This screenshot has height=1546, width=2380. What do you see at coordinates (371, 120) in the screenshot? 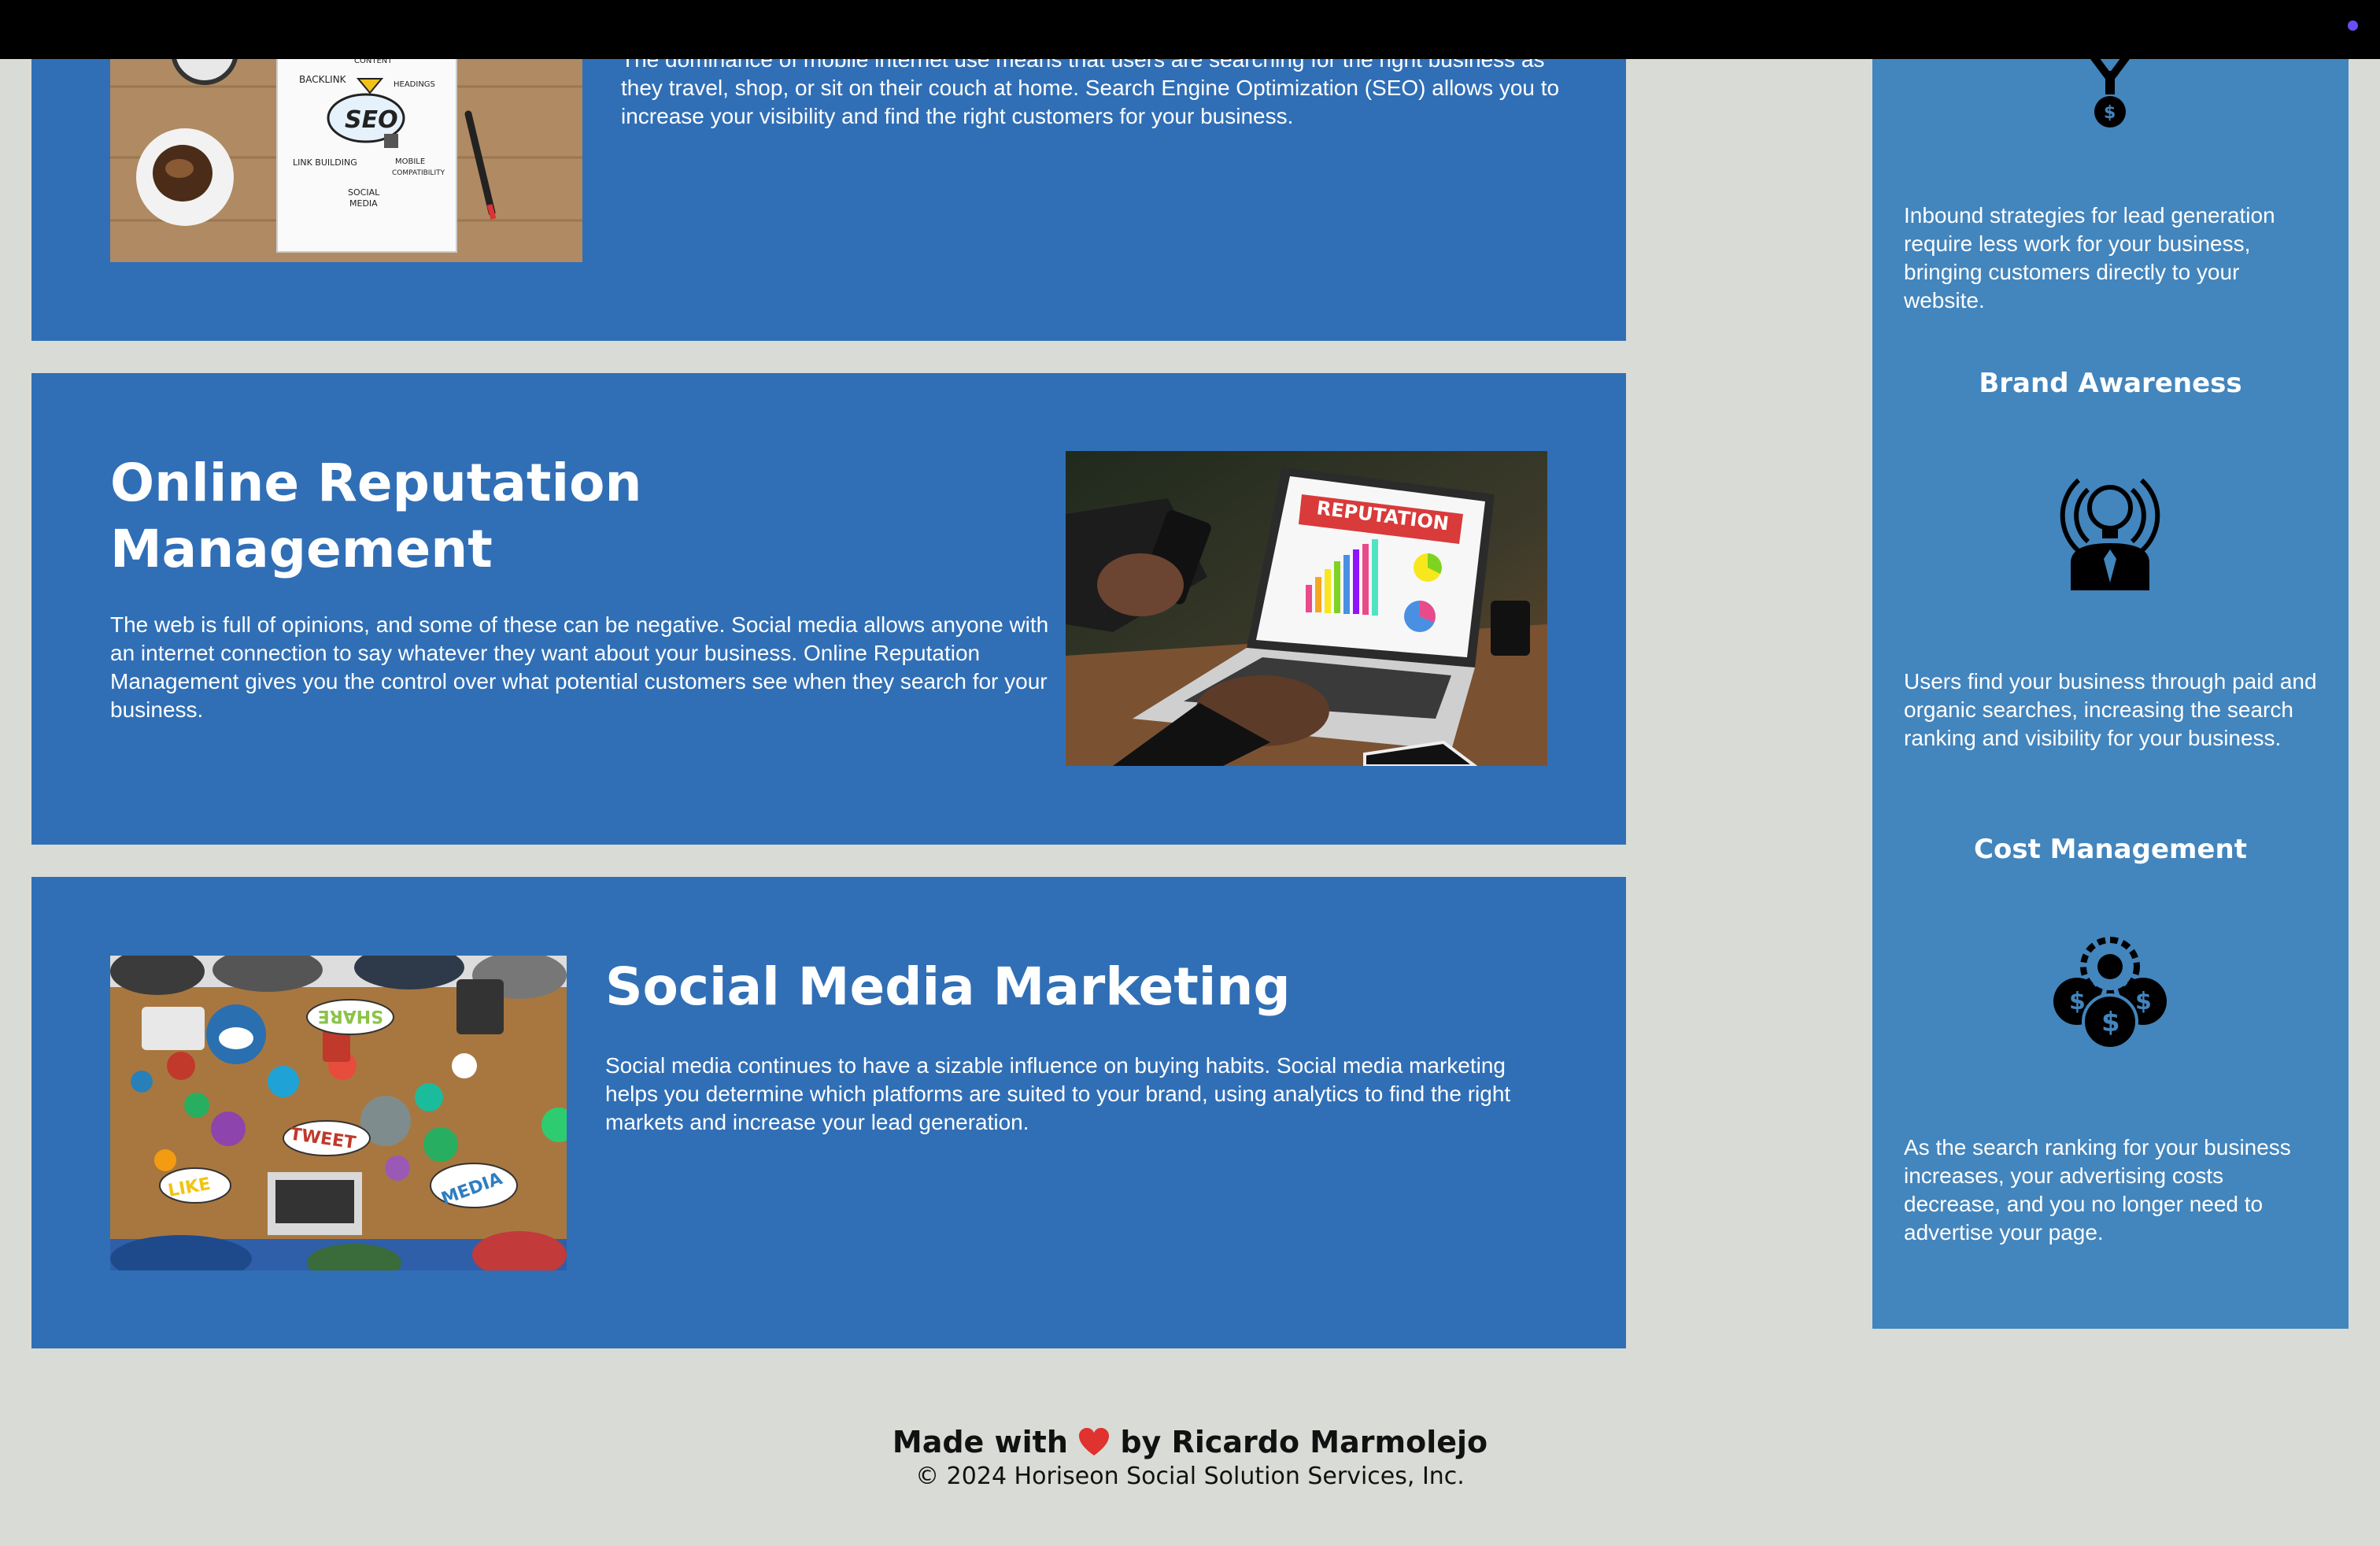
I see `seo-image-text: SEO` at bounding box center [371, 120].